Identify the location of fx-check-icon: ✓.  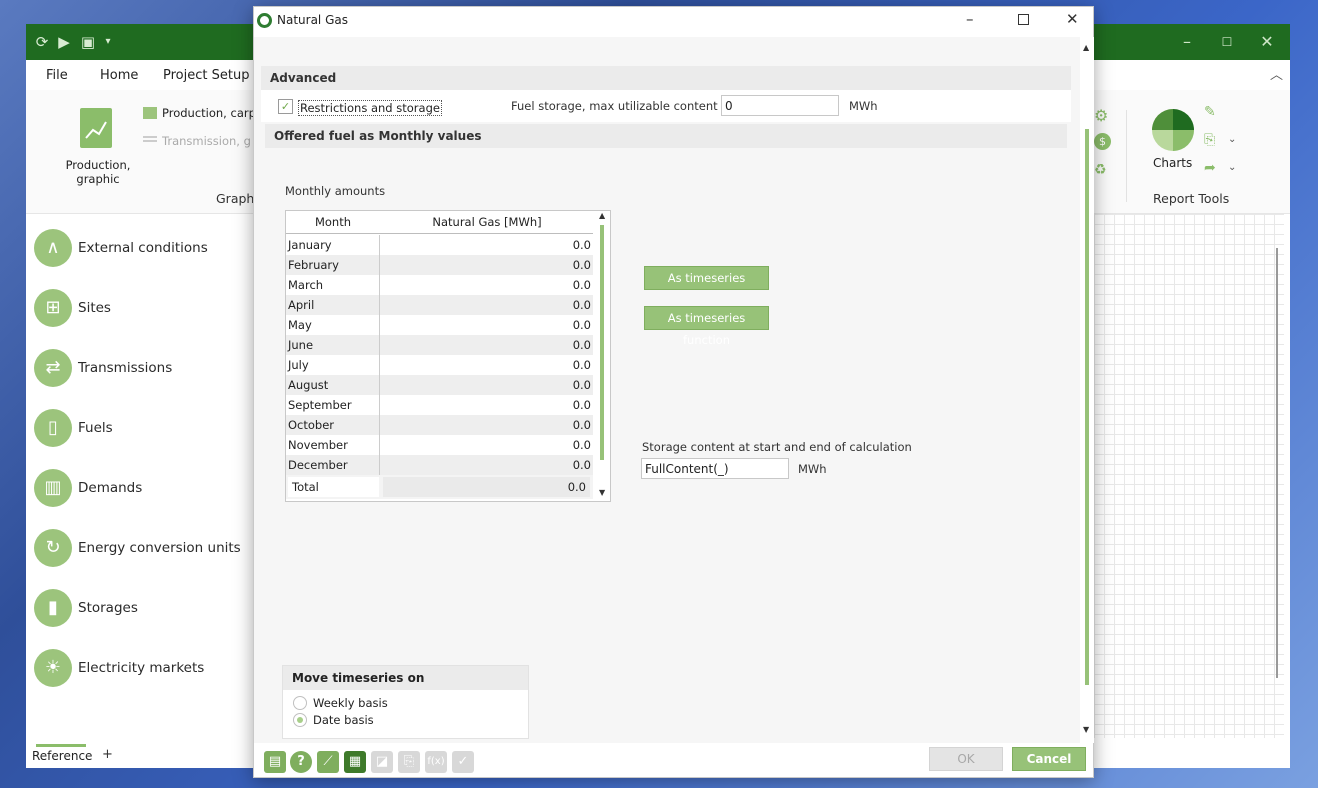
(463, 762).